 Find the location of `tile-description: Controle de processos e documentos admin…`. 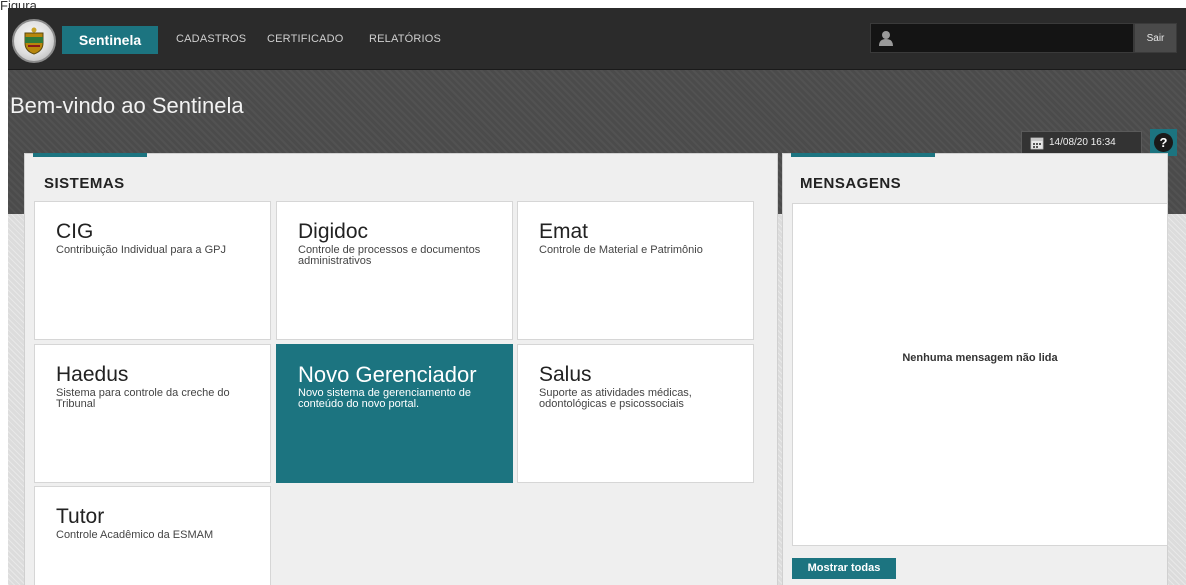

tile-description: Controle de processos e documentos admin… is located at coordinates (389, 255).